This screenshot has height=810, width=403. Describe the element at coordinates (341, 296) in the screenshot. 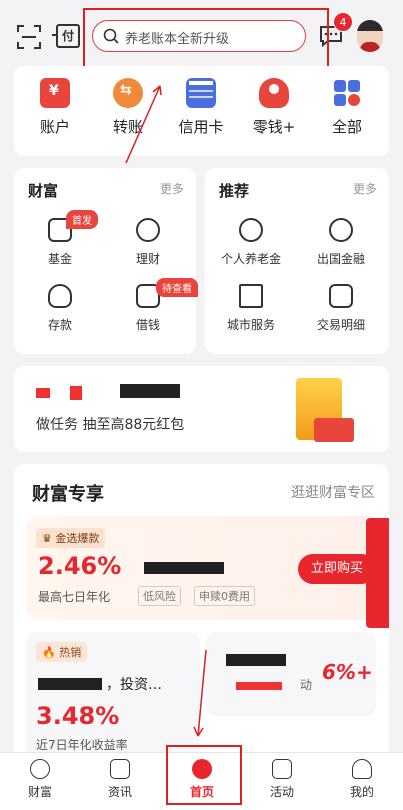

I see `statement-icon` at that location.